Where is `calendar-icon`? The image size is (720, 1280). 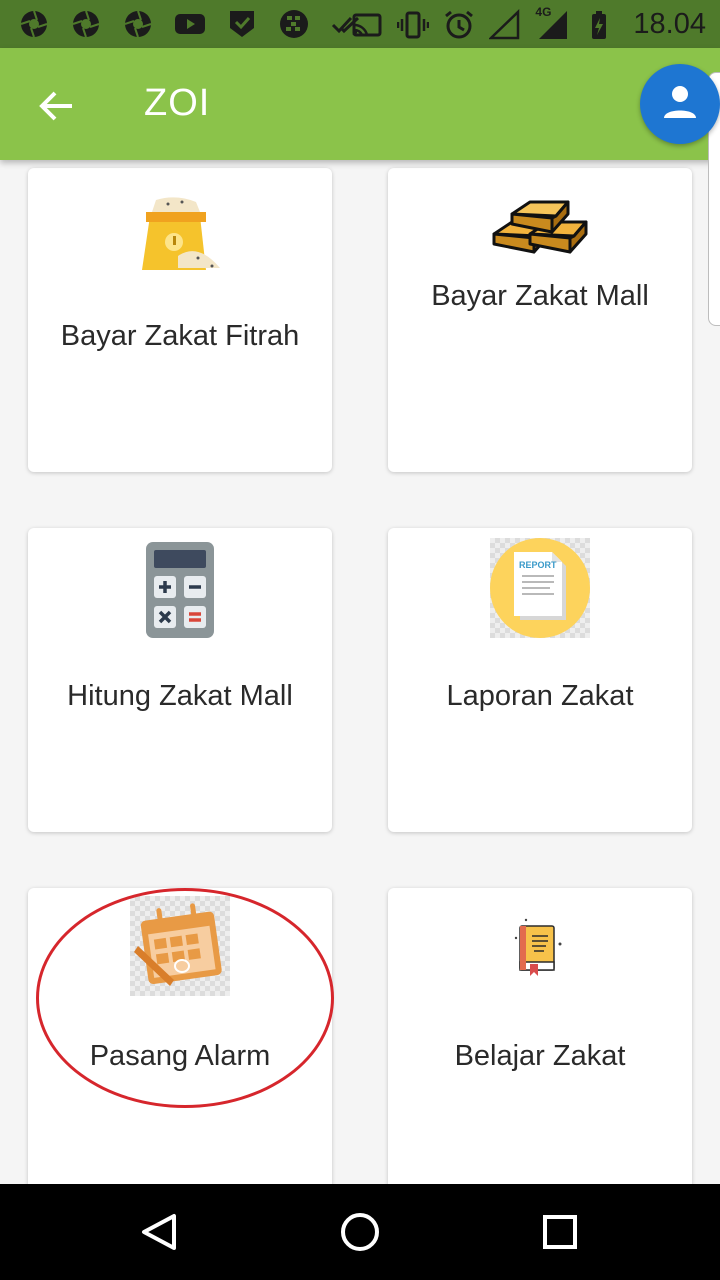 calendar-icon is located at coordinates (180, 946).